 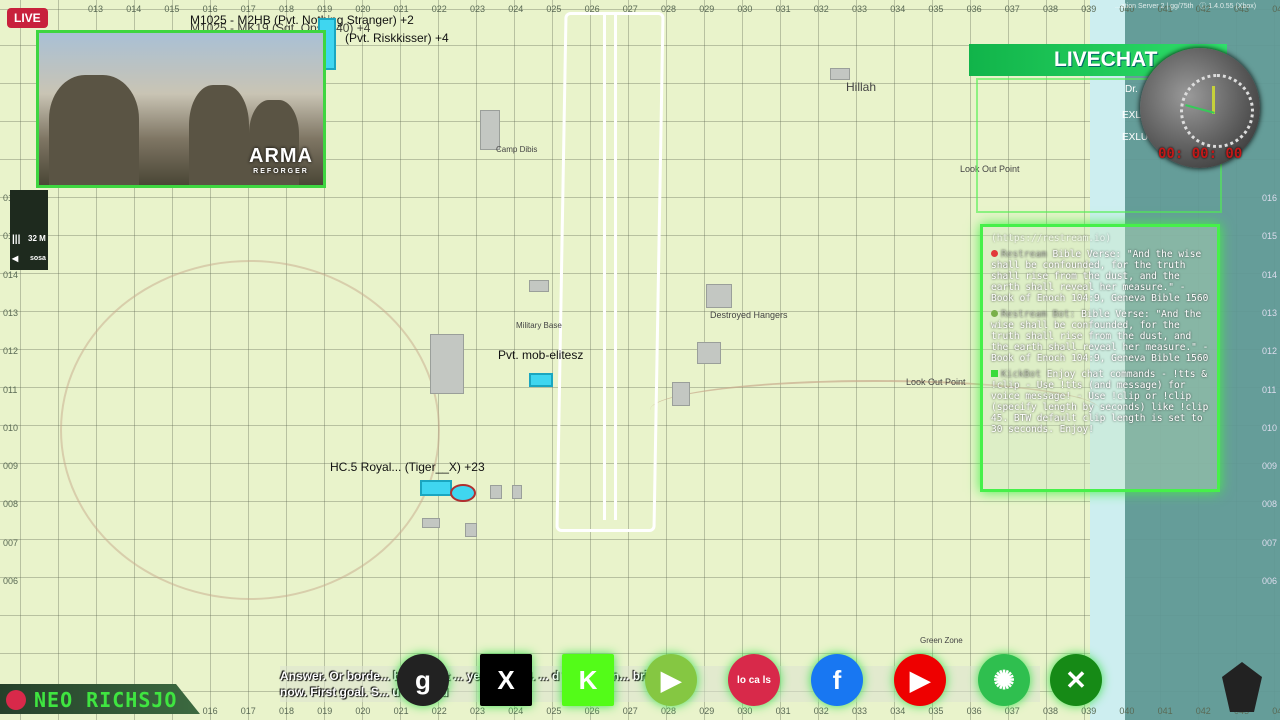 I want to click on grid-col-label: 023, so click(x=478, y=711).